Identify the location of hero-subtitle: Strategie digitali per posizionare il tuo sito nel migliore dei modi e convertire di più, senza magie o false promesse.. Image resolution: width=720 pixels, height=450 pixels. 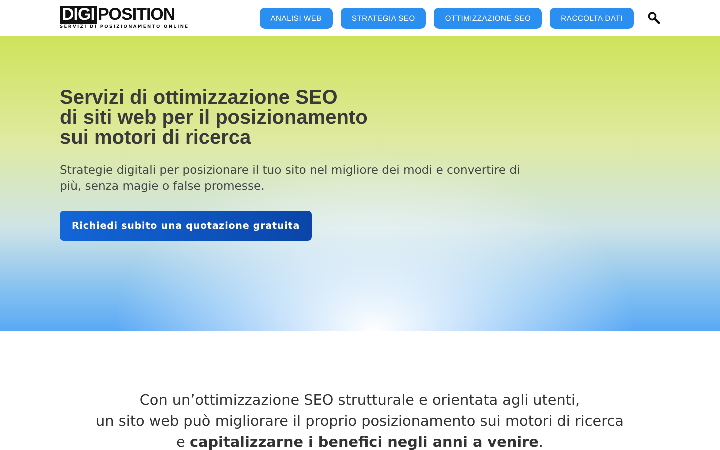
(291, 178).